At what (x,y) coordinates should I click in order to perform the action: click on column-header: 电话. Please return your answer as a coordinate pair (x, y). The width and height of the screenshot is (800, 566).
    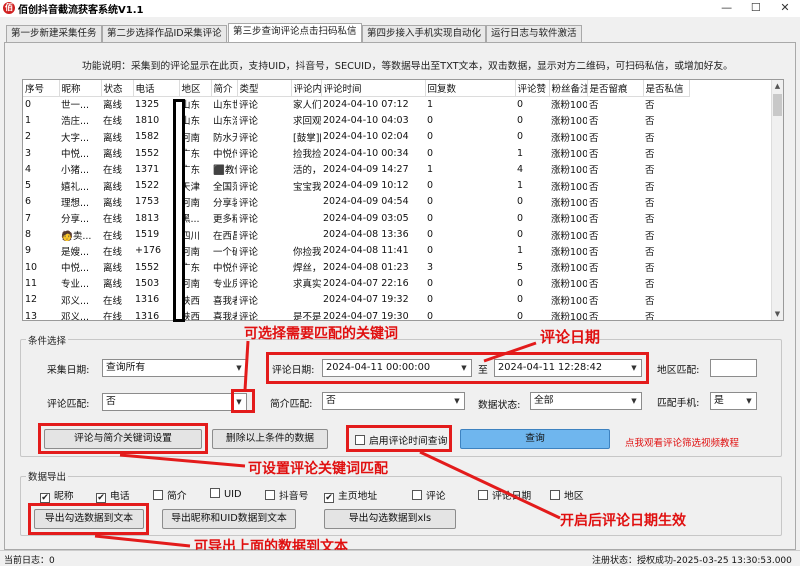
    Looking at the image, I should click on (156, 88).